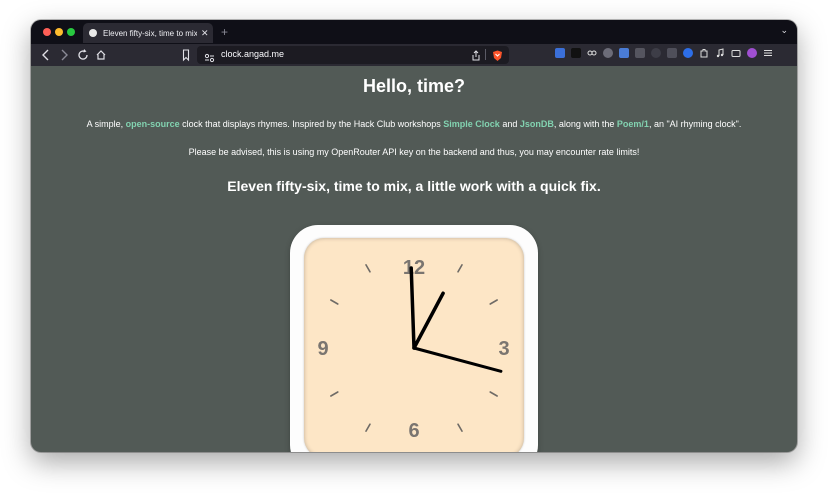 This screenshot has height=493, width=828. What do you see at coordinates (471, 124) in the screenshot?
I see `simple-clock-link: Simple Clock` at bounding box center [471, 124].